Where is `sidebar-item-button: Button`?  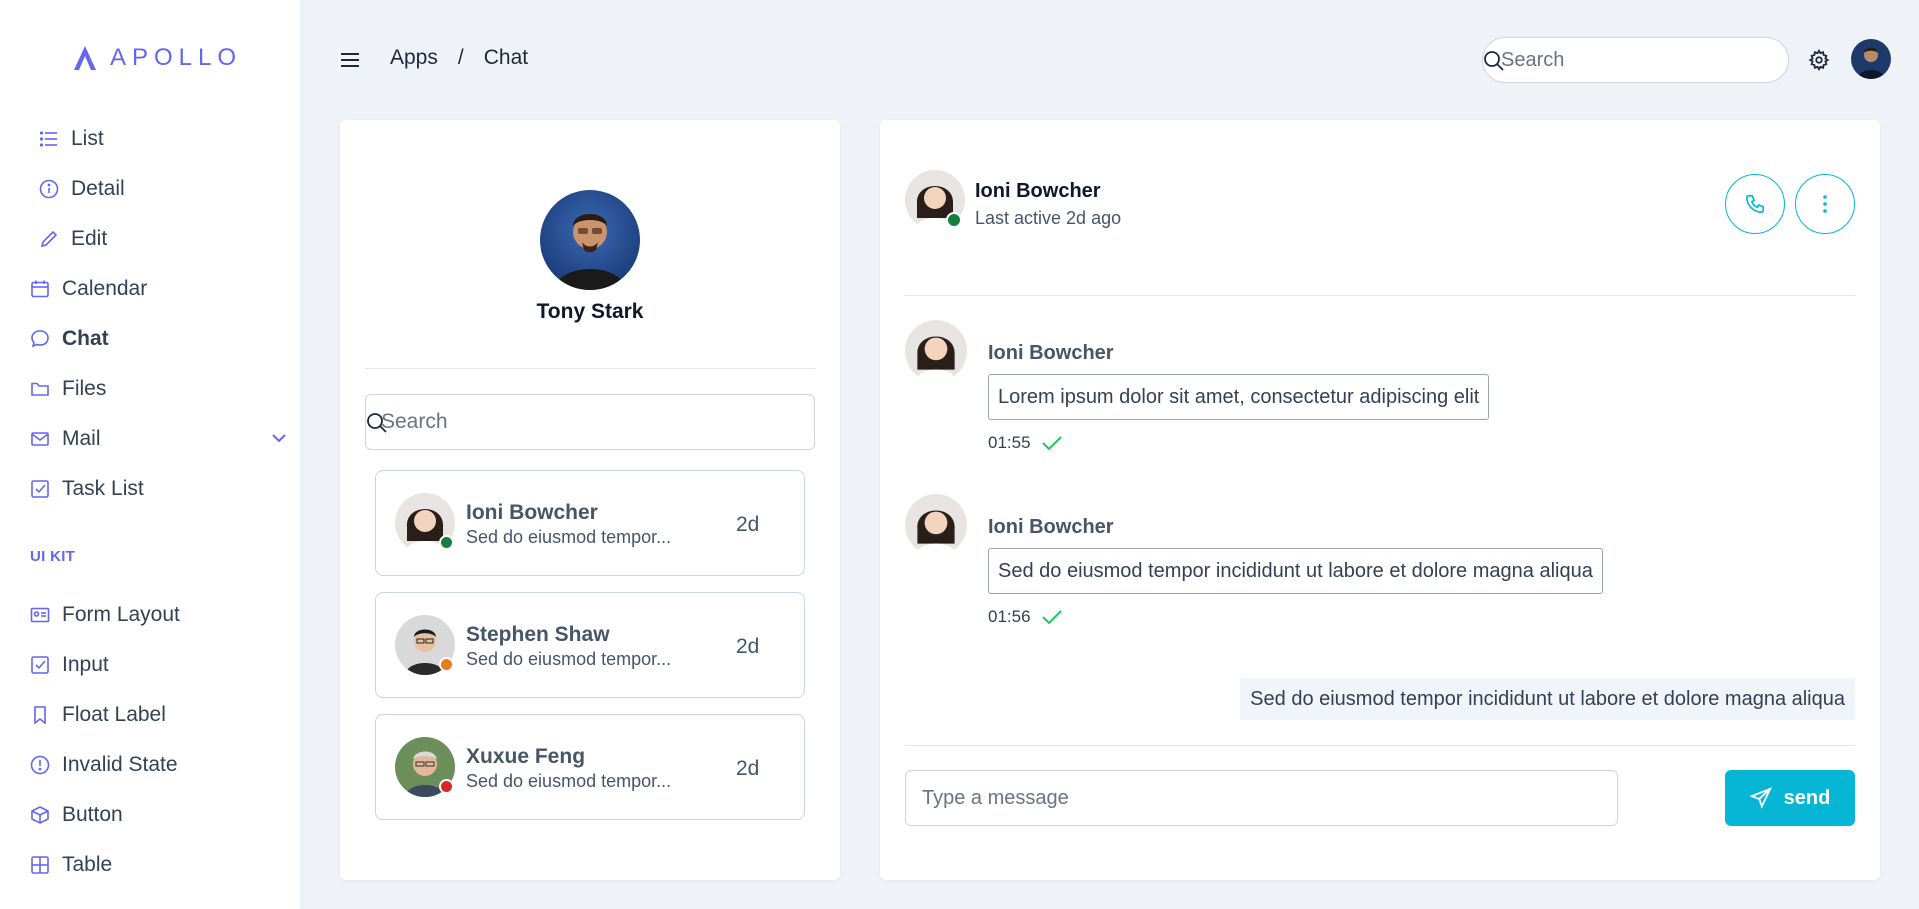
sidebar-item-button: Button is located at coordinates (76, 815).